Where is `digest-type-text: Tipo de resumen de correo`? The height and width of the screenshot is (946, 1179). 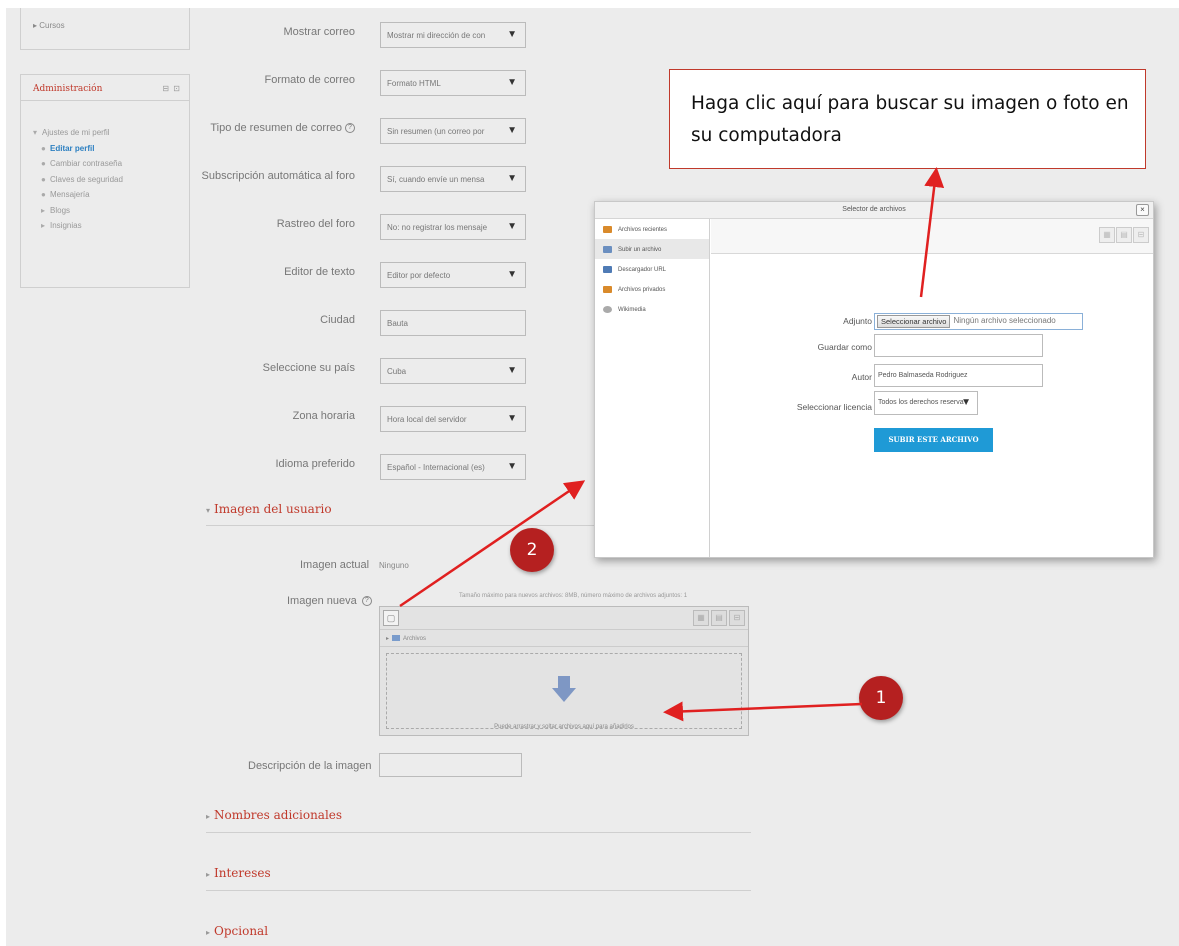 digest-type-text: Tipo de resumen de correo is located at coordinates (276, 128).